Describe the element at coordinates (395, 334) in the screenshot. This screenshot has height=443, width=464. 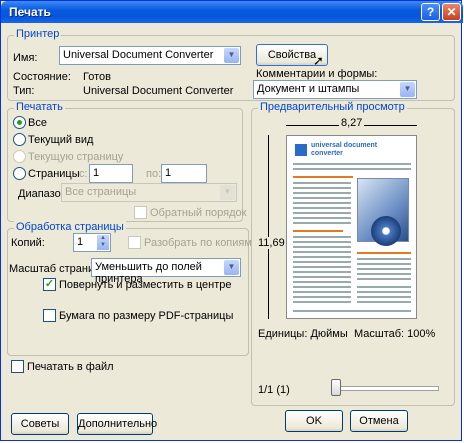
I see `zoom-label: Масштаб: 100%` at that location.